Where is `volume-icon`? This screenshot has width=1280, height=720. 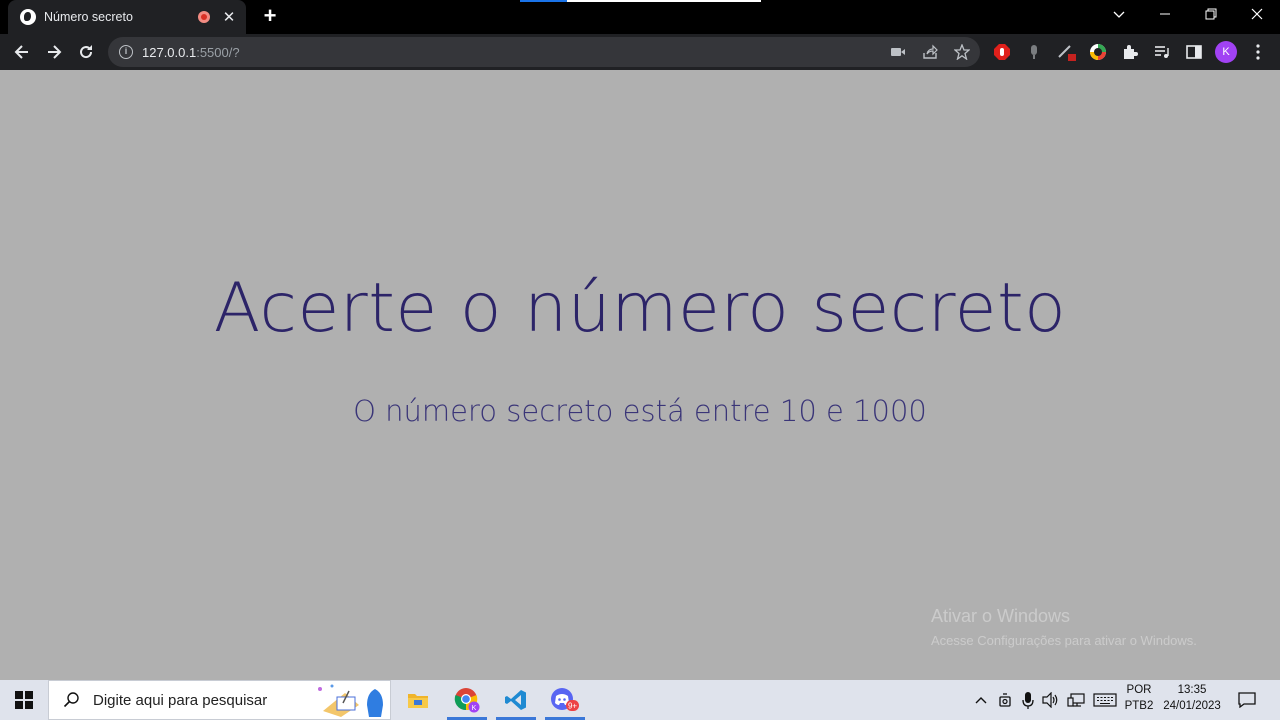
volume-icon is located at coordinates (1051, 700).